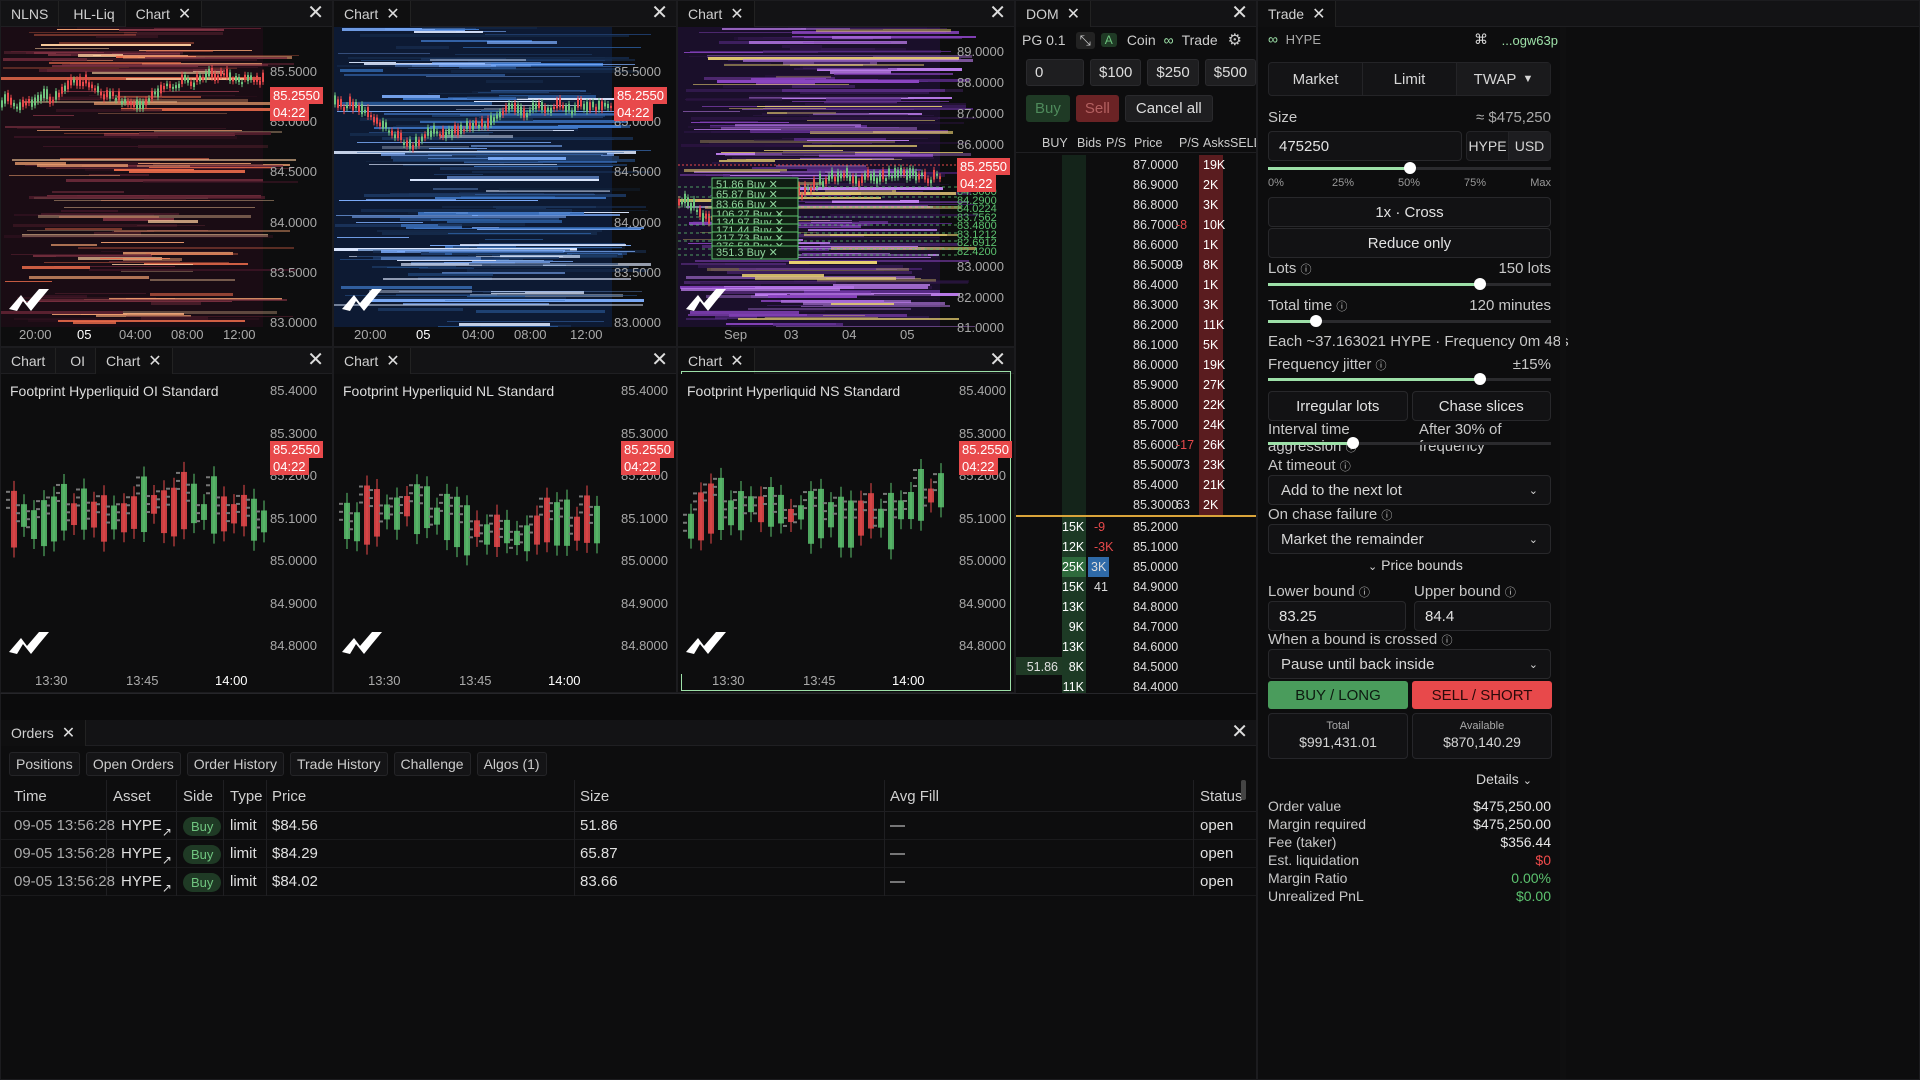  I want to click on column-header: Avg Fill, so click(914, 796).